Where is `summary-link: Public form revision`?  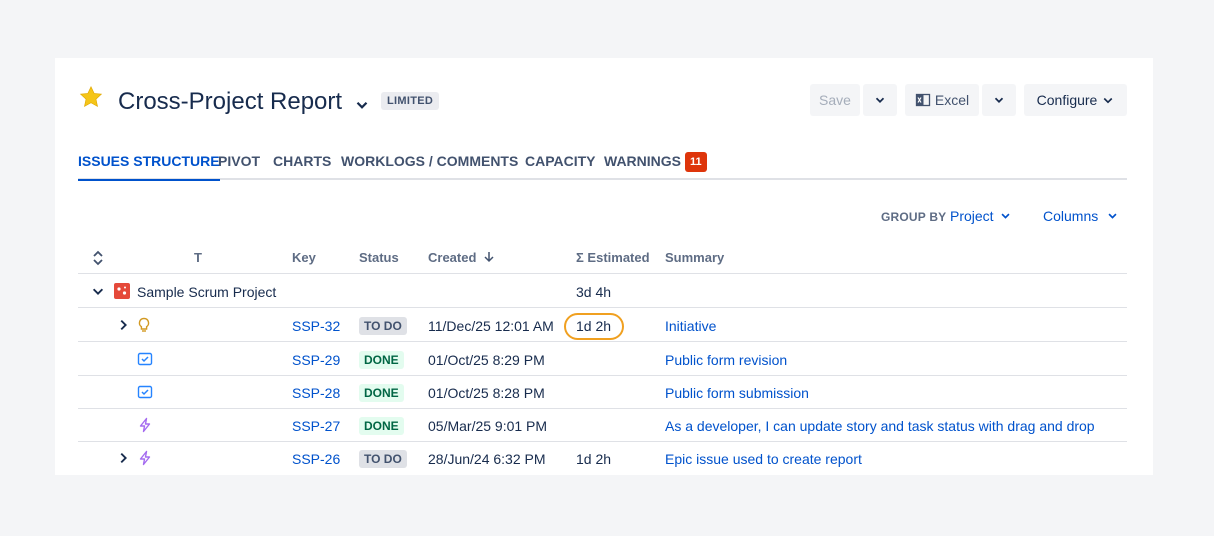
summary-link: Public form revision is located at coordinates (726, 360).